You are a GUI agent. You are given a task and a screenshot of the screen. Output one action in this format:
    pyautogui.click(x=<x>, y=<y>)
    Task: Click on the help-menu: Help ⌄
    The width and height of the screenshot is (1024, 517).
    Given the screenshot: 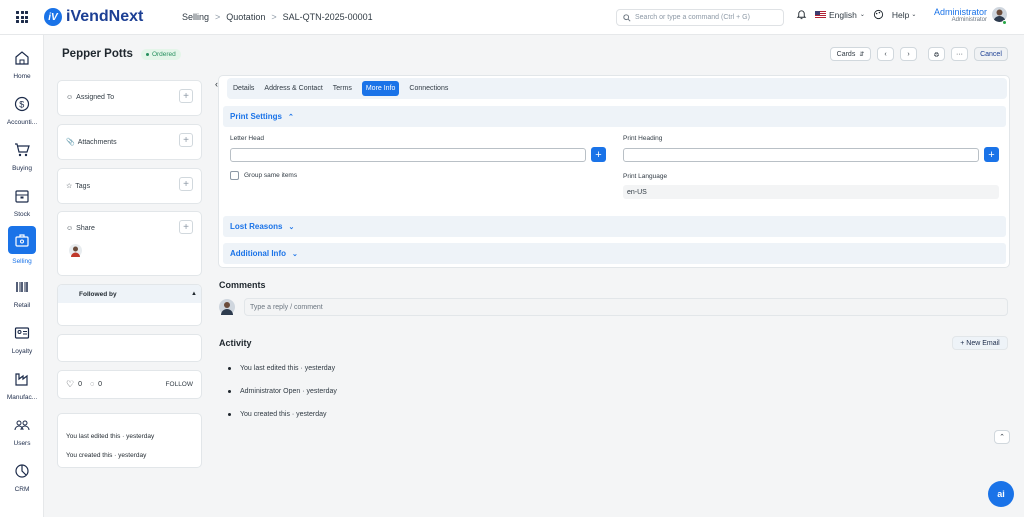 What is the action you would take?
    pyautogui.click(x=904, y=15)
    